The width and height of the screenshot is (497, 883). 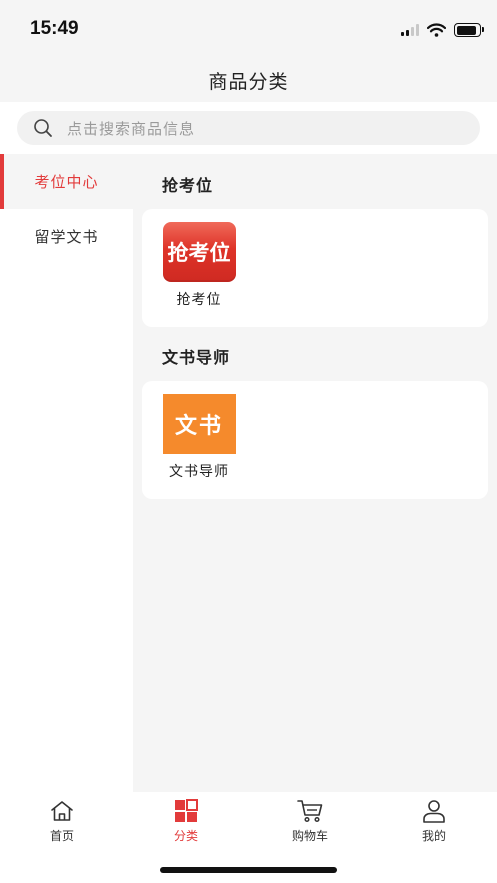 I want to click on tab-bar: 首页 分类 购物车 我的, so click(x=248, y=837).